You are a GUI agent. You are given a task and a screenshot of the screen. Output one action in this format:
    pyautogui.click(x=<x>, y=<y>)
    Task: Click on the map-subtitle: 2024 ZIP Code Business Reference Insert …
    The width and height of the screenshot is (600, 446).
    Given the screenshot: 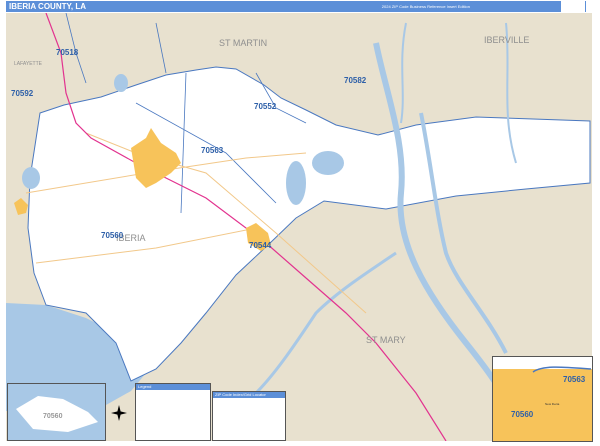 What is the action you would take?
    pyautogui.click(x=425, y=6)
    